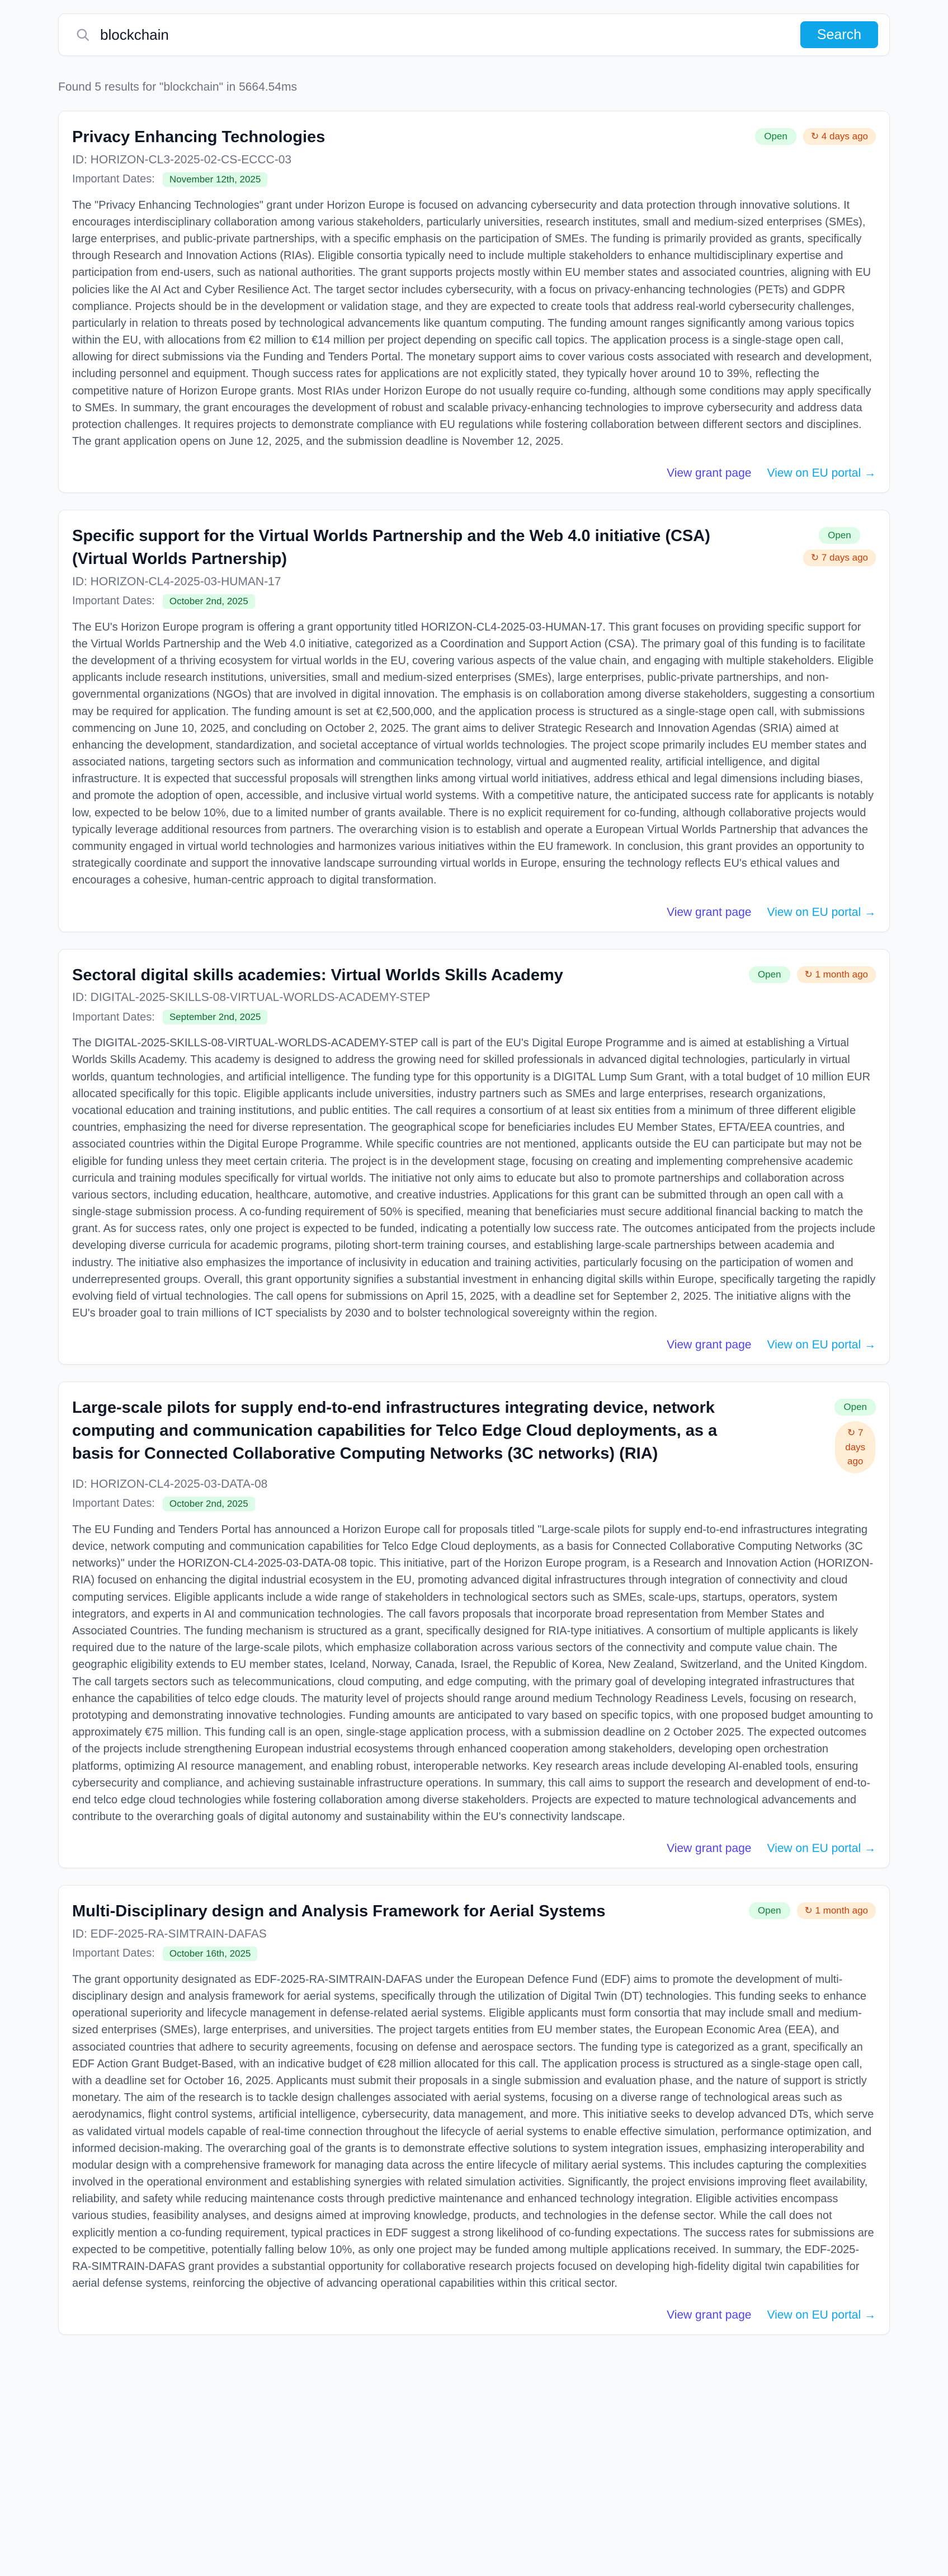  What do you see at coordinates (839, 34) in the screenshot?
I see `search-button: Search` at bounding box center [839, 34].